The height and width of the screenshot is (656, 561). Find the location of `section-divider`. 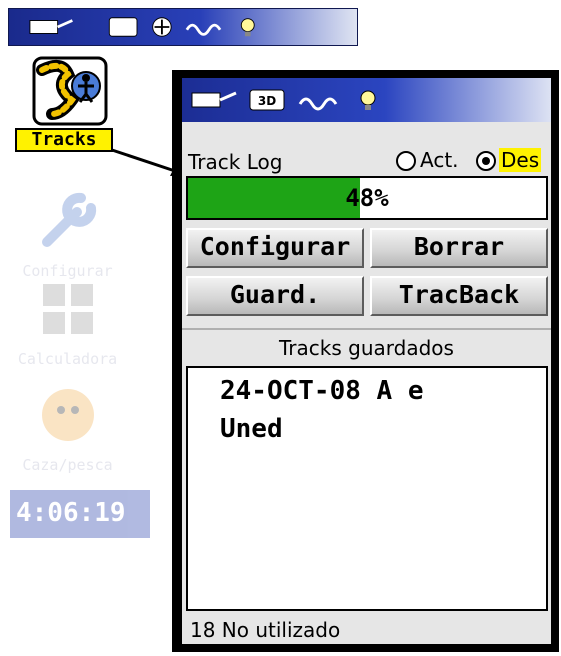

section-divider is located at coordinates (366, 329).